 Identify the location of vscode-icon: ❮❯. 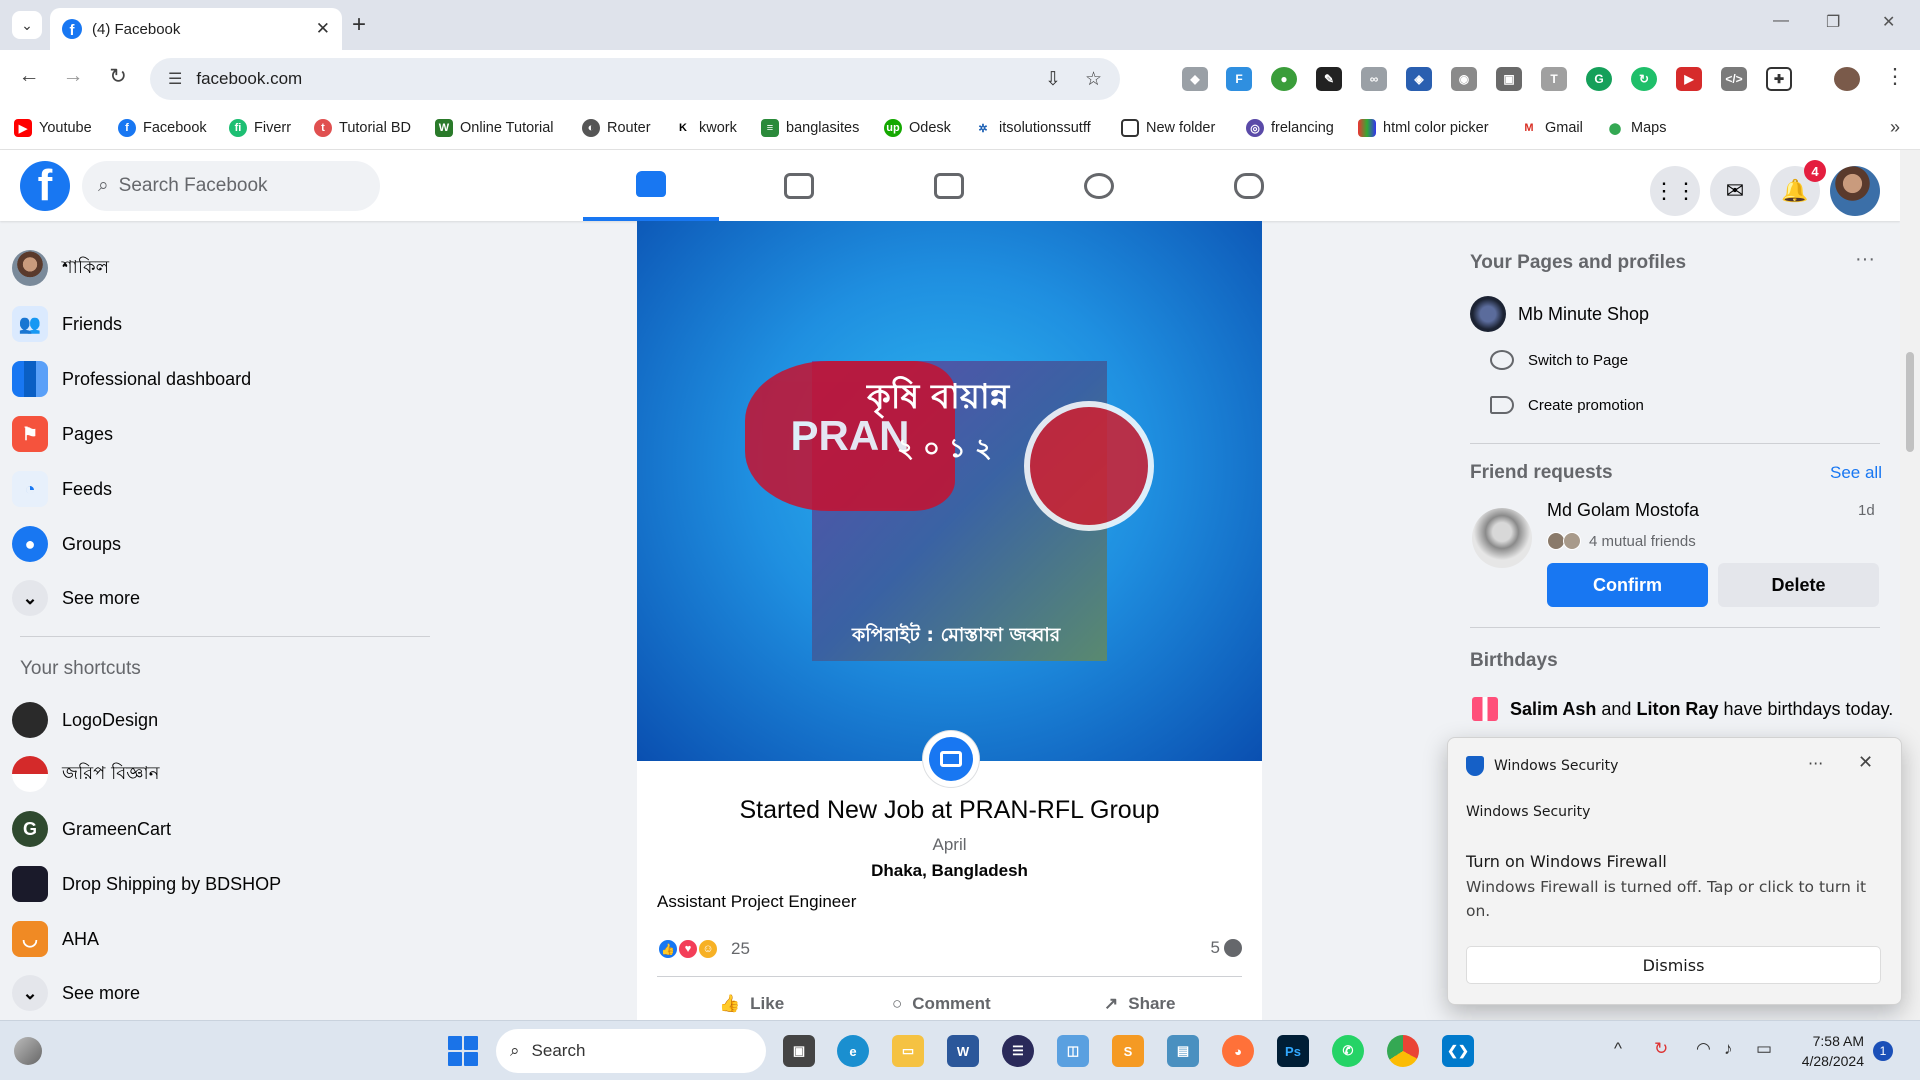
(1458, 1051).